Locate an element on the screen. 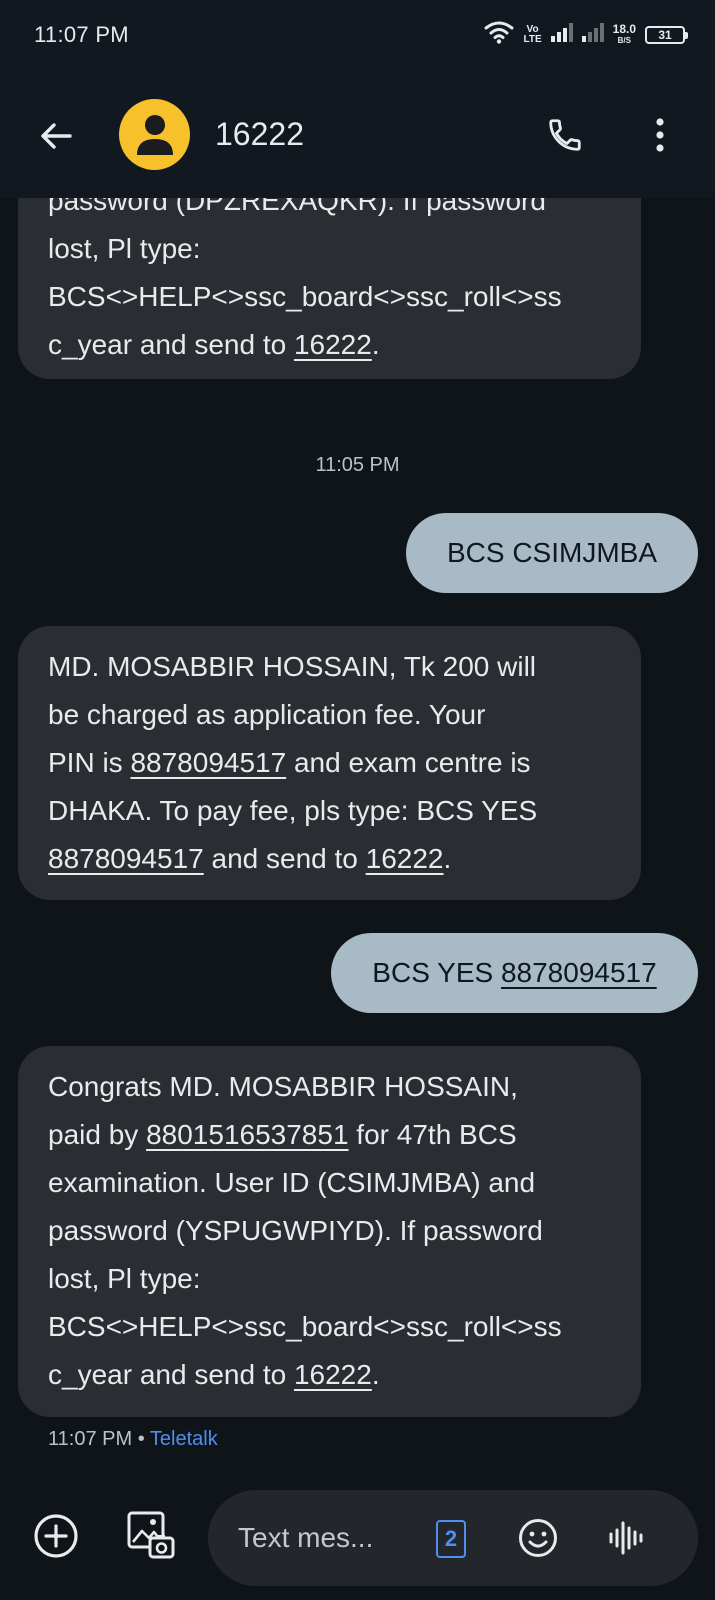 Image resolution: width=715 pixels, height=1600 pixels. message-text: BCS YES is located at coordinates (436, 972).